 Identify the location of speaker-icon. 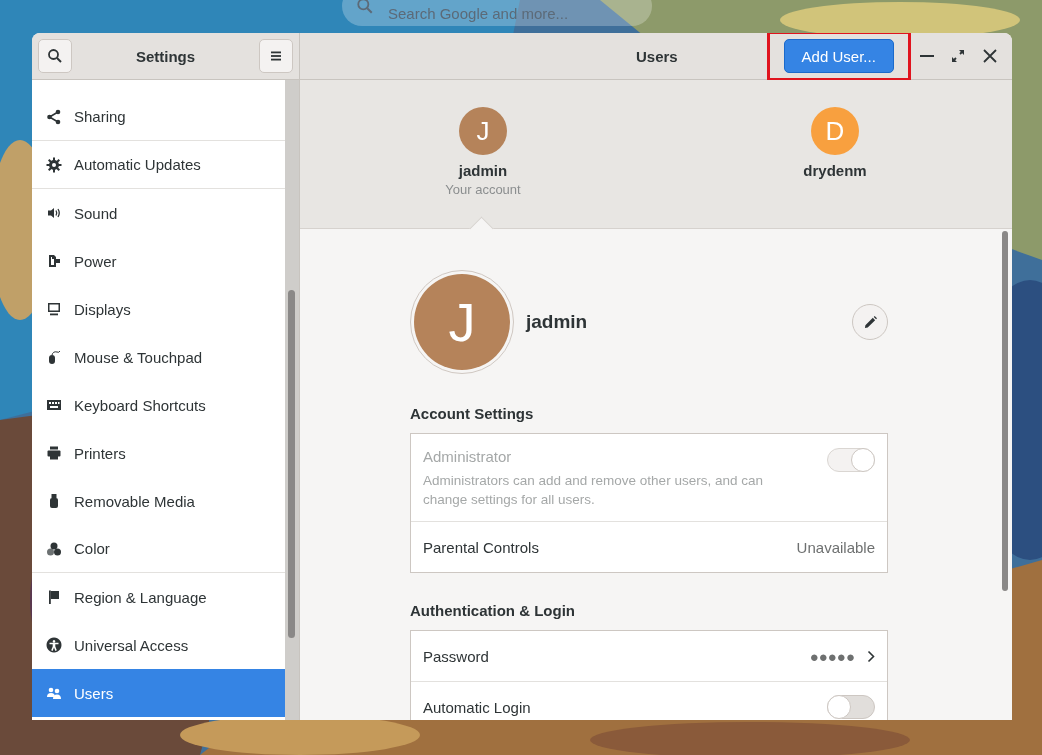
(54, 213).